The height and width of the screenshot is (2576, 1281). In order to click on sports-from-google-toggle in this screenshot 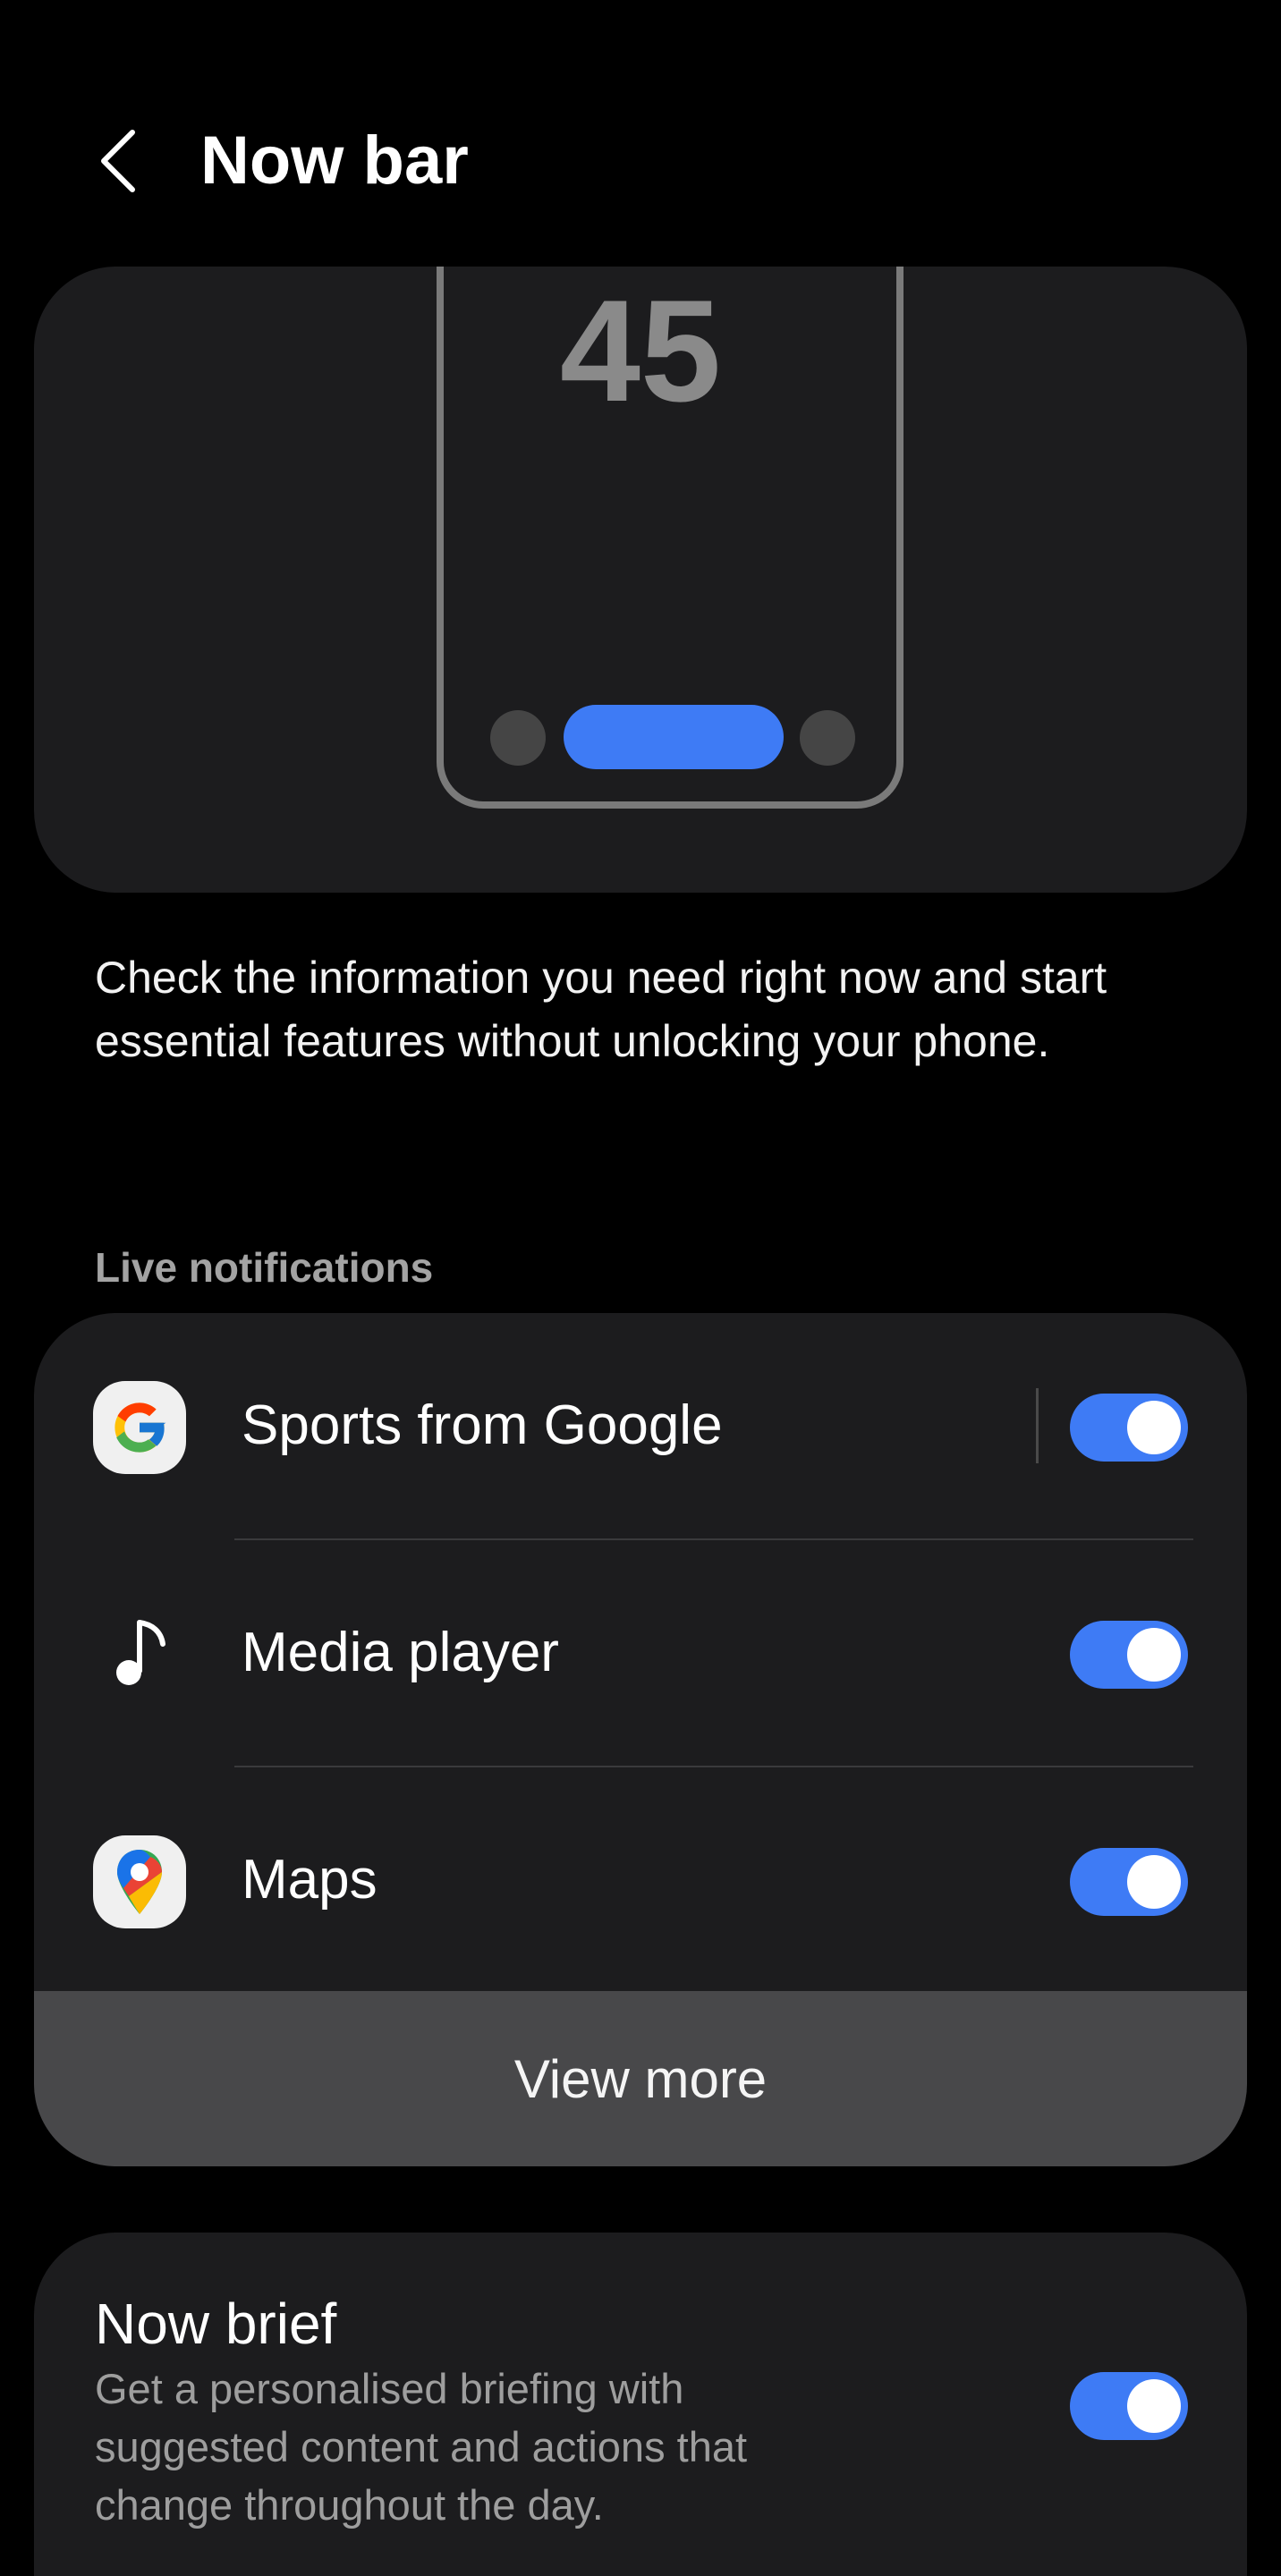, I will do `click(1129, 1428)`.